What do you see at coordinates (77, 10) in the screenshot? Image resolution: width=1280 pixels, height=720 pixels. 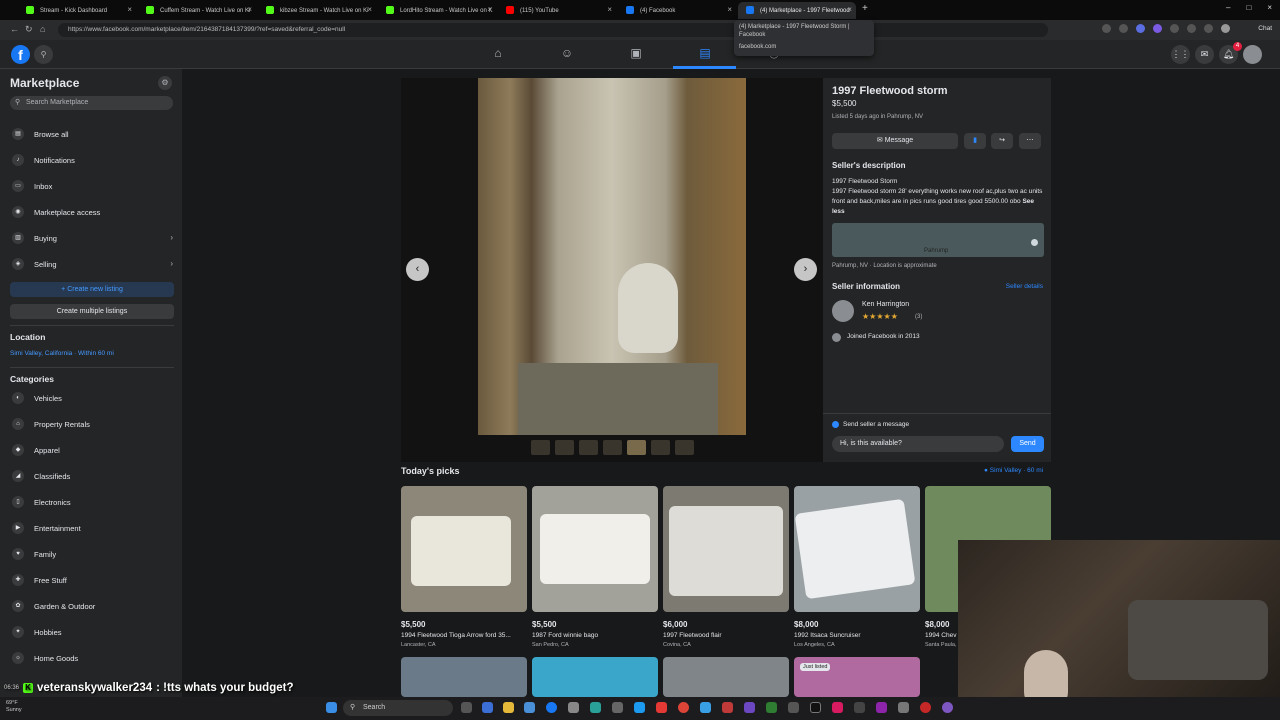 I see `browser-tab: Stream - Kick Dashboard ×` at bounding box center [77, 10].